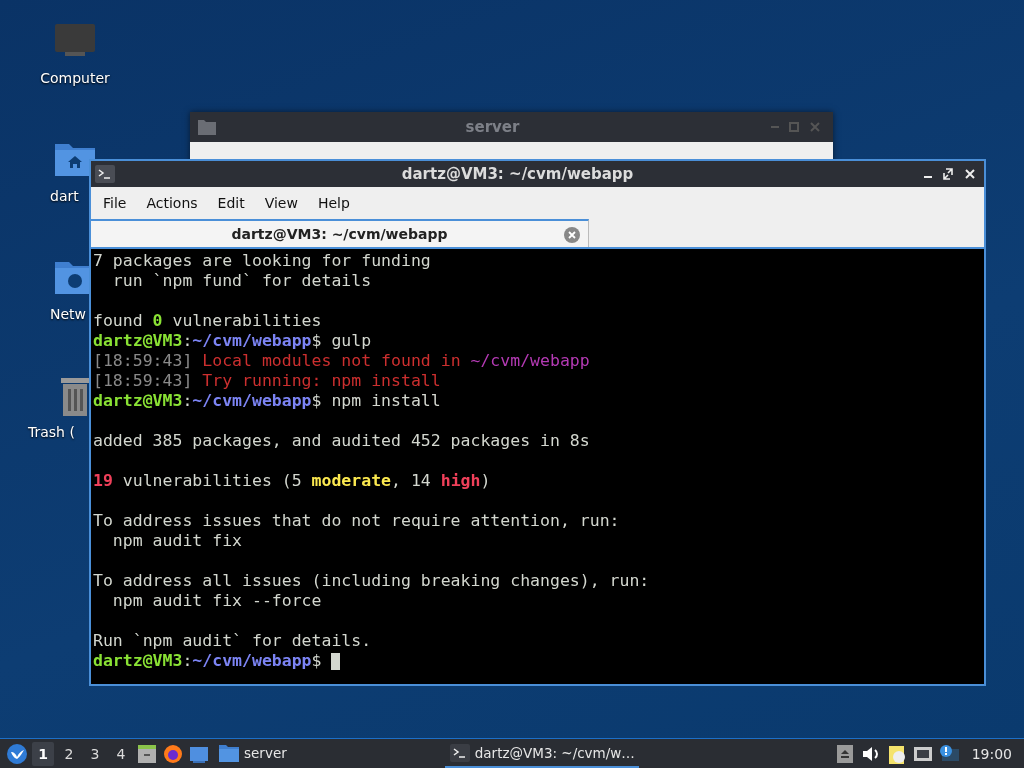 This screenshot has height=768, width=1024. What do you see at coordinates (292, 481) in the screenshot?
I see `terminal-line: 19 vulnerabilities (5 moderate, 14 high)` at bounding box center [292, 481].